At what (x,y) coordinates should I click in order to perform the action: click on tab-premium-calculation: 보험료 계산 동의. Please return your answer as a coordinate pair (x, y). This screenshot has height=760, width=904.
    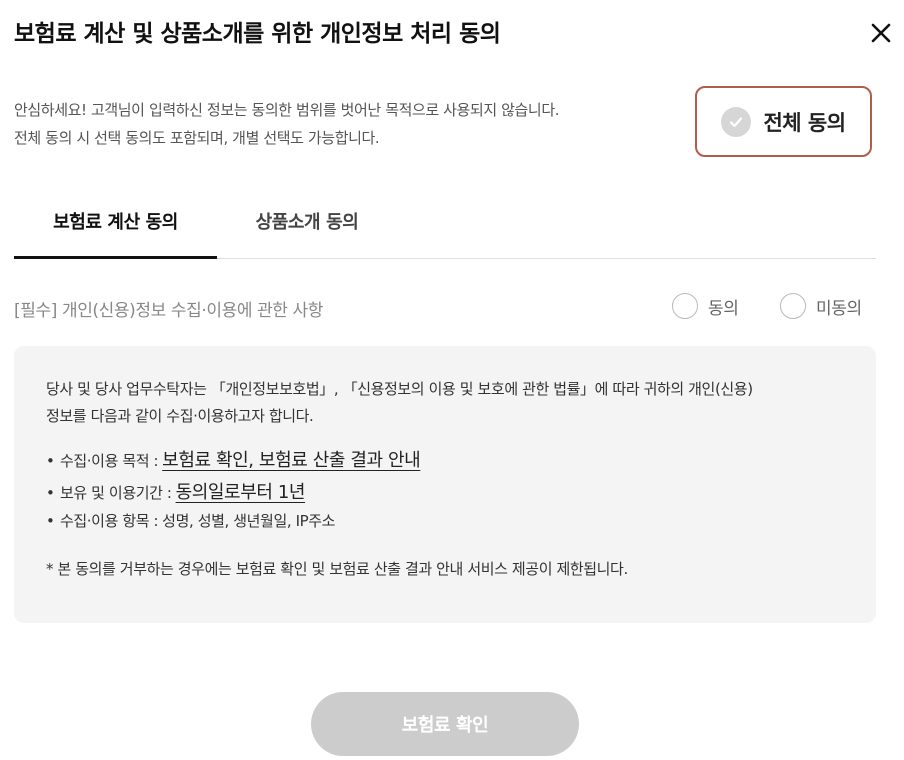
    Looking at the image, I should click on (115, 224).